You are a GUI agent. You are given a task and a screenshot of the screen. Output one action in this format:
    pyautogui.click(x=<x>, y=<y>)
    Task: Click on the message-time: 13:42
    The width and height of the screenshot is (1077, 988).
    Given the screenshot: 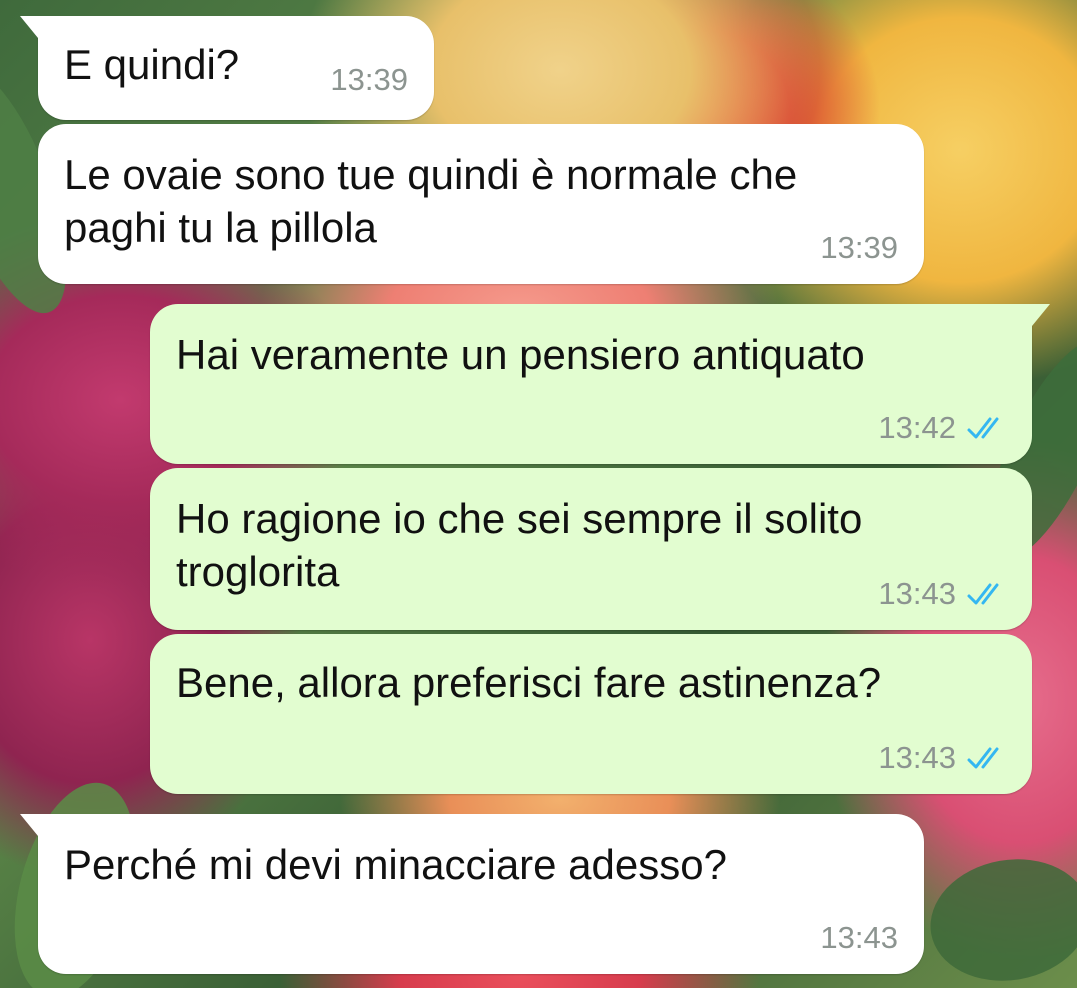 What is the action you would take?
    pyautogui.click(x=917, y=427)
    